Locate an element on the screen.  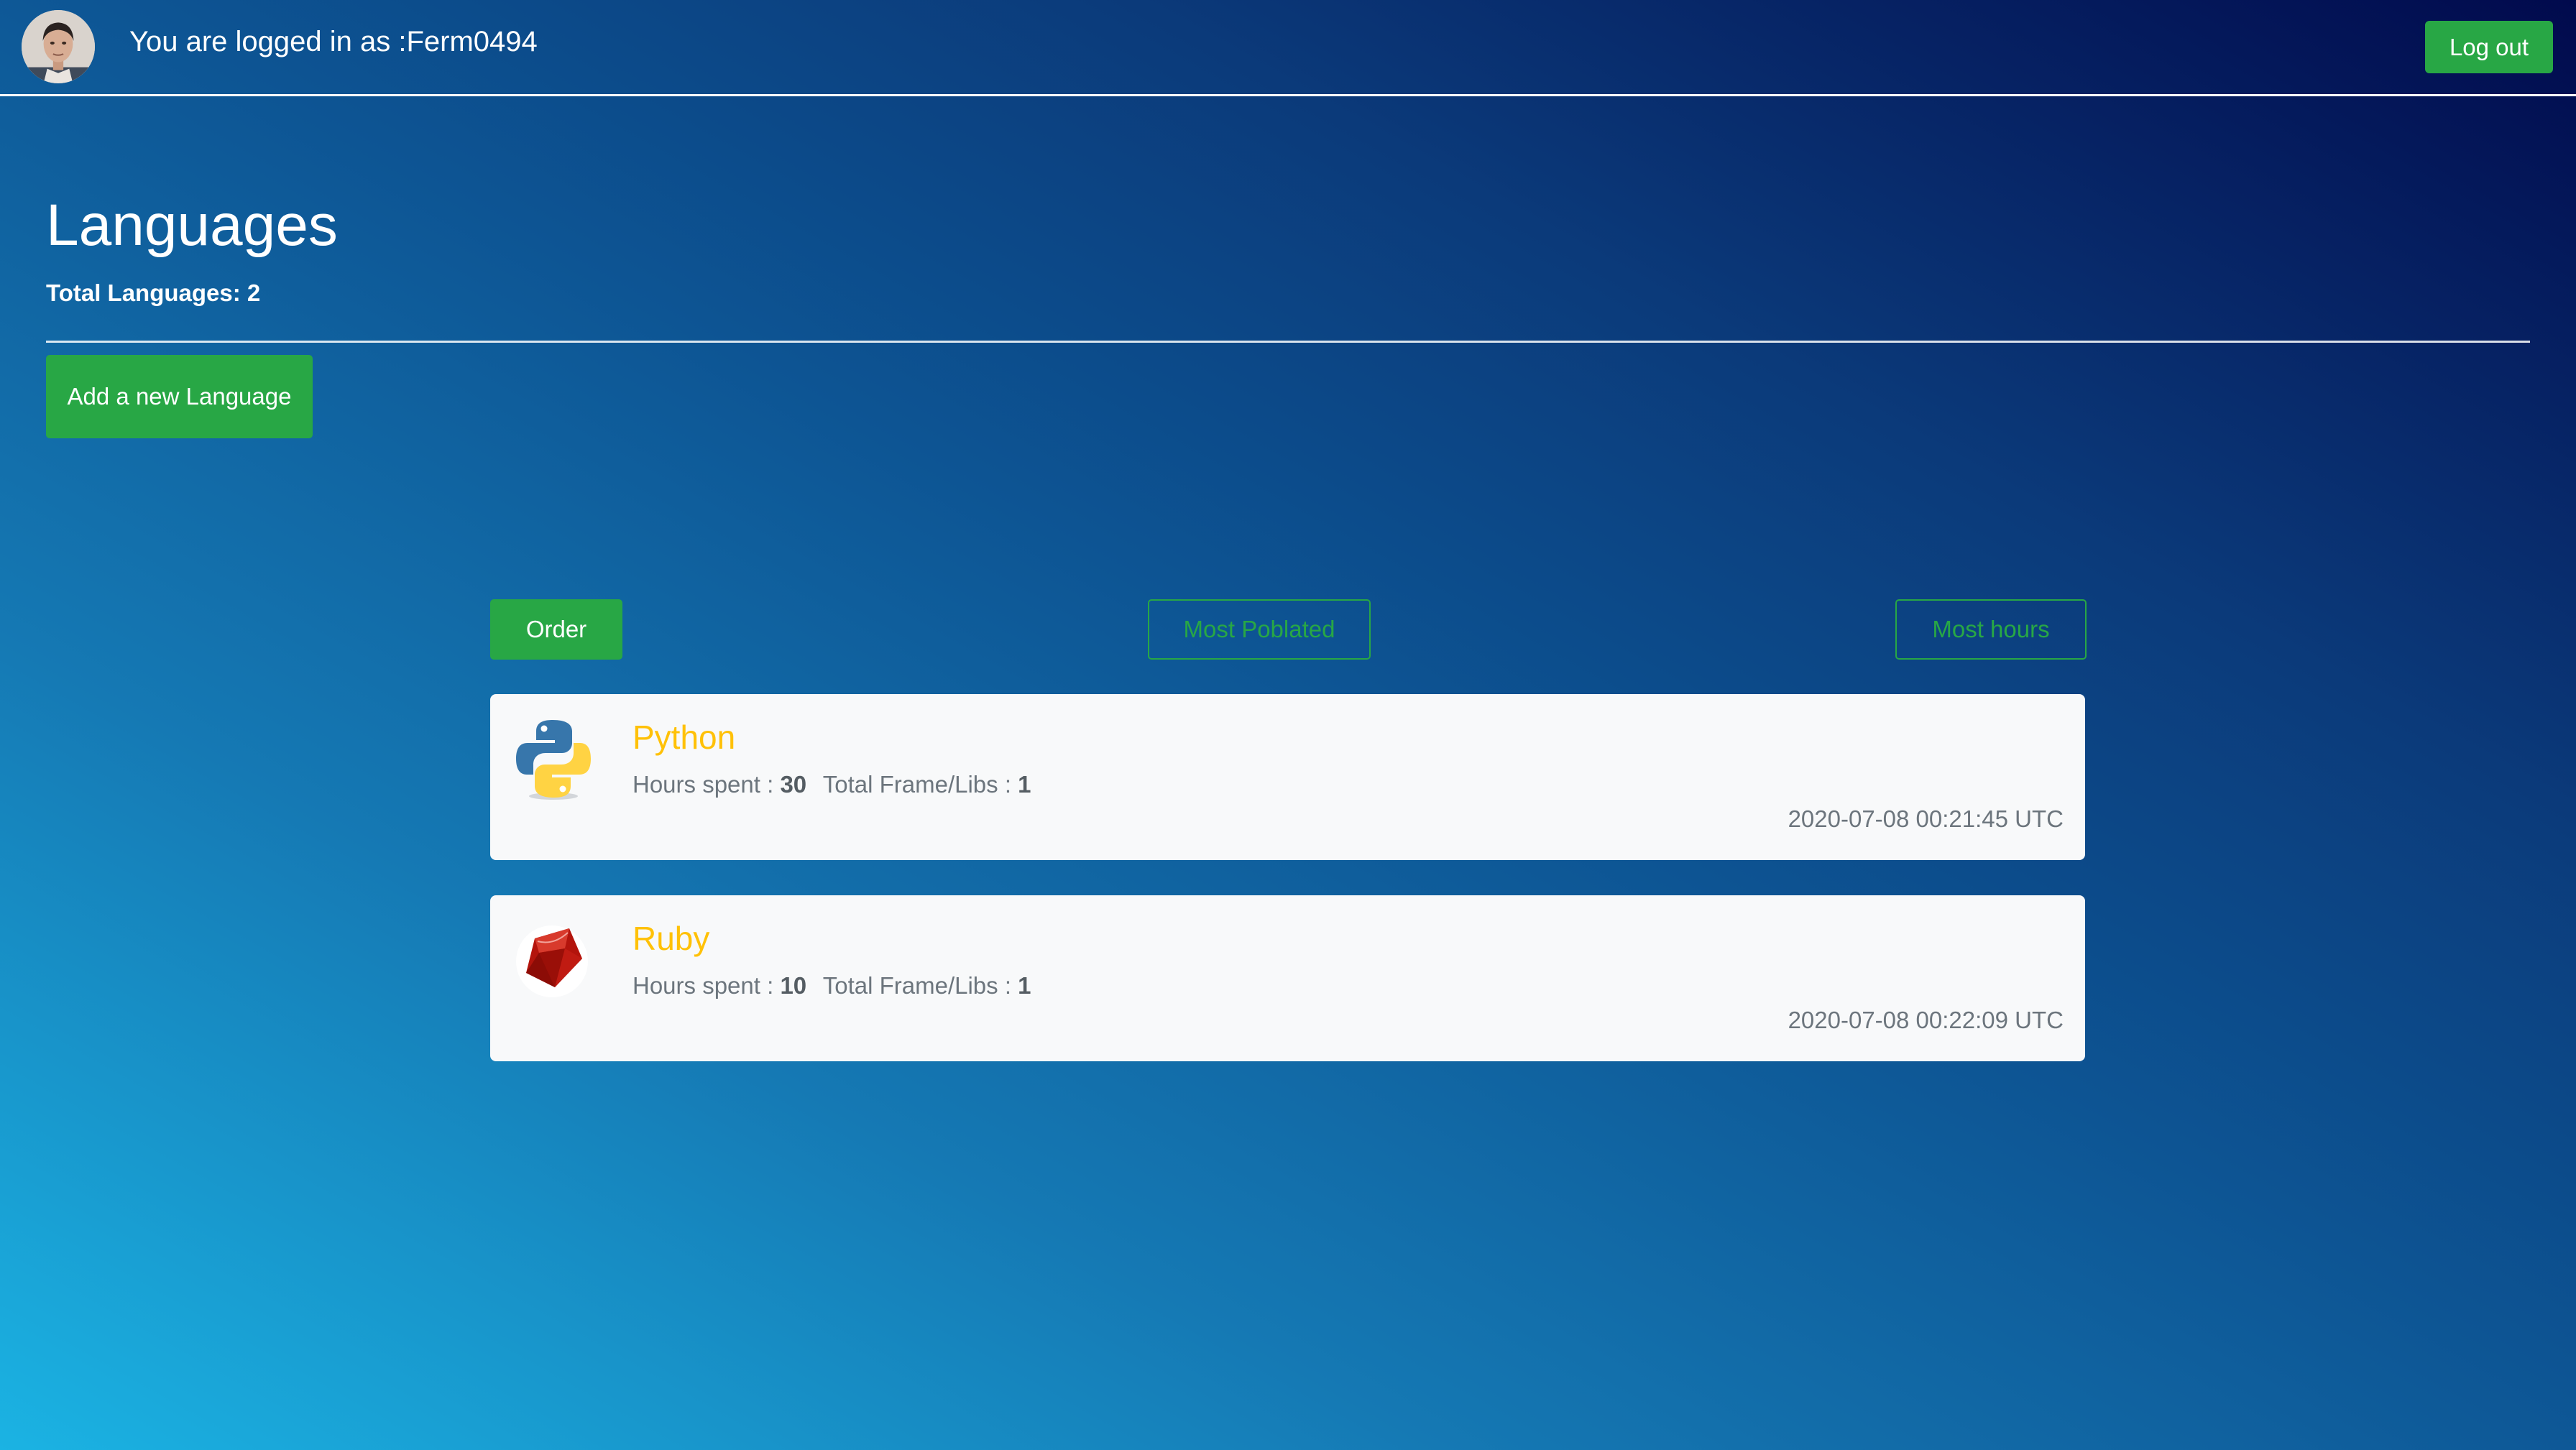
most-hours-button: Most hours is located at coordinates (1991, 629).